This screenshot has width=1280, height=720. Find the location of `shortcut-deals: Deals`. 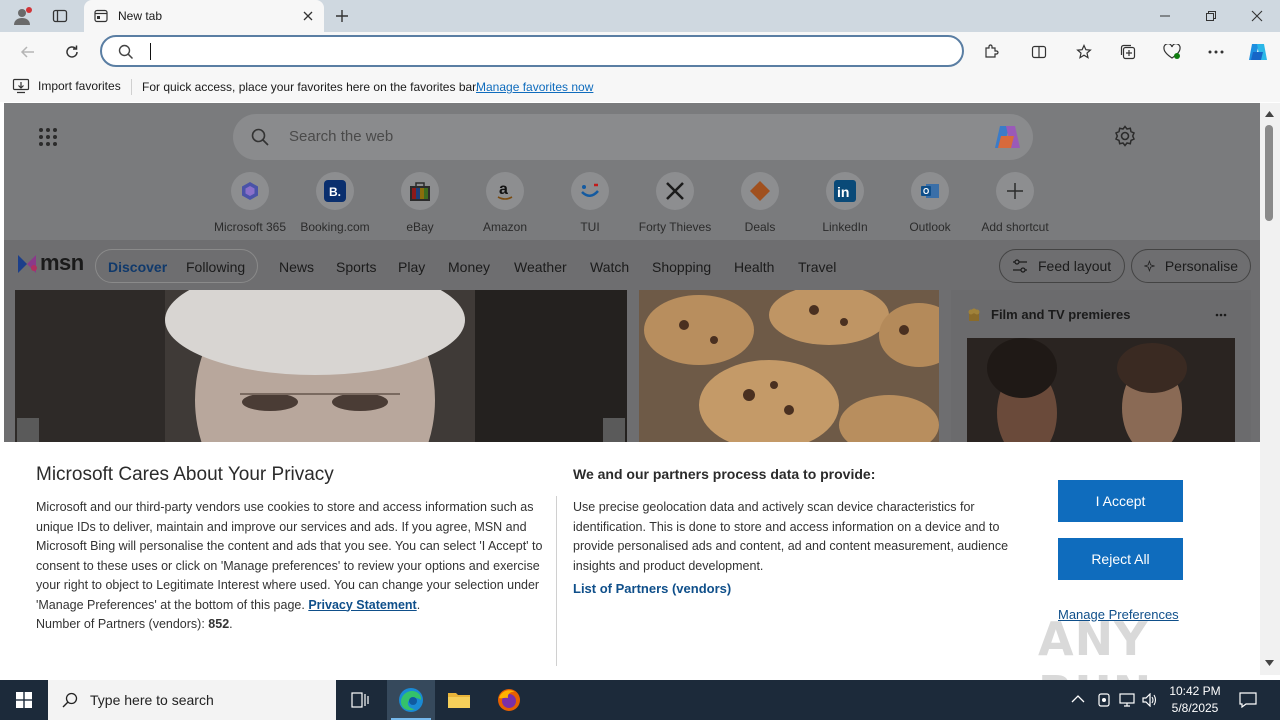

shortcut-deals: Deals is located at coordinates (760, 202).